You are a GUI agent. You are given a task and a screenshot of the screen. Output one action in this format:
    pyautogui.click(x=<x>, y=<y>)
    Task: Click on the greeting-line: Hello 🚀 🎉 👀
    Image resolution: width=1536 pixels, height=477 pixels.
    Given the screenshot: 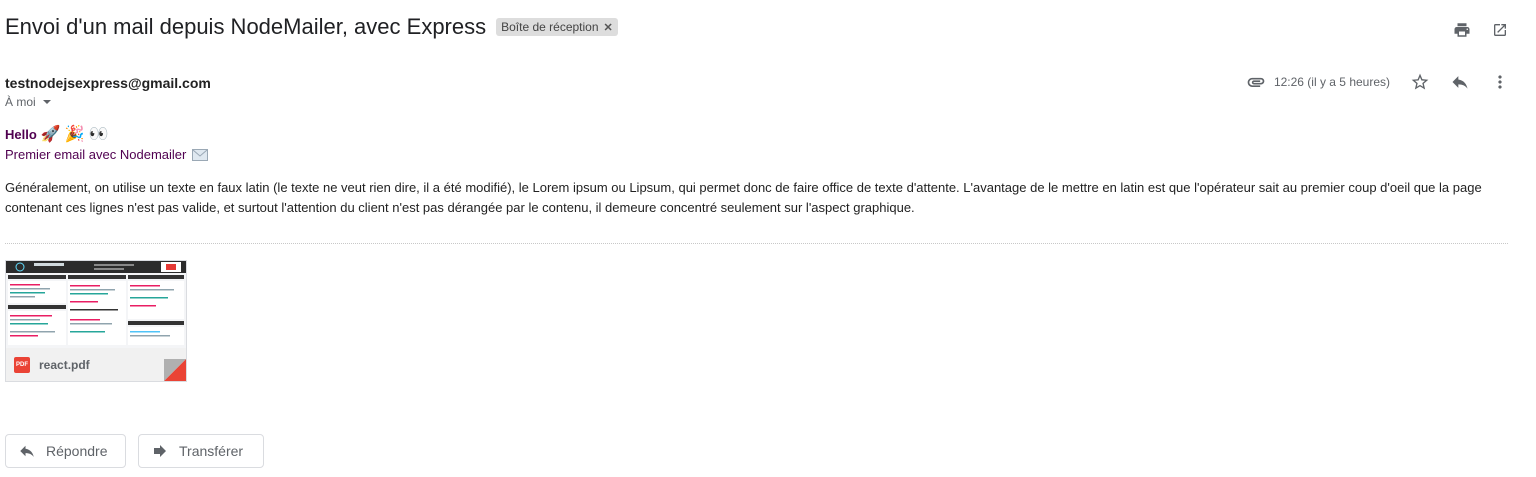 What is the action you would take?
    pyautogui.click(x=57, y=134)
    